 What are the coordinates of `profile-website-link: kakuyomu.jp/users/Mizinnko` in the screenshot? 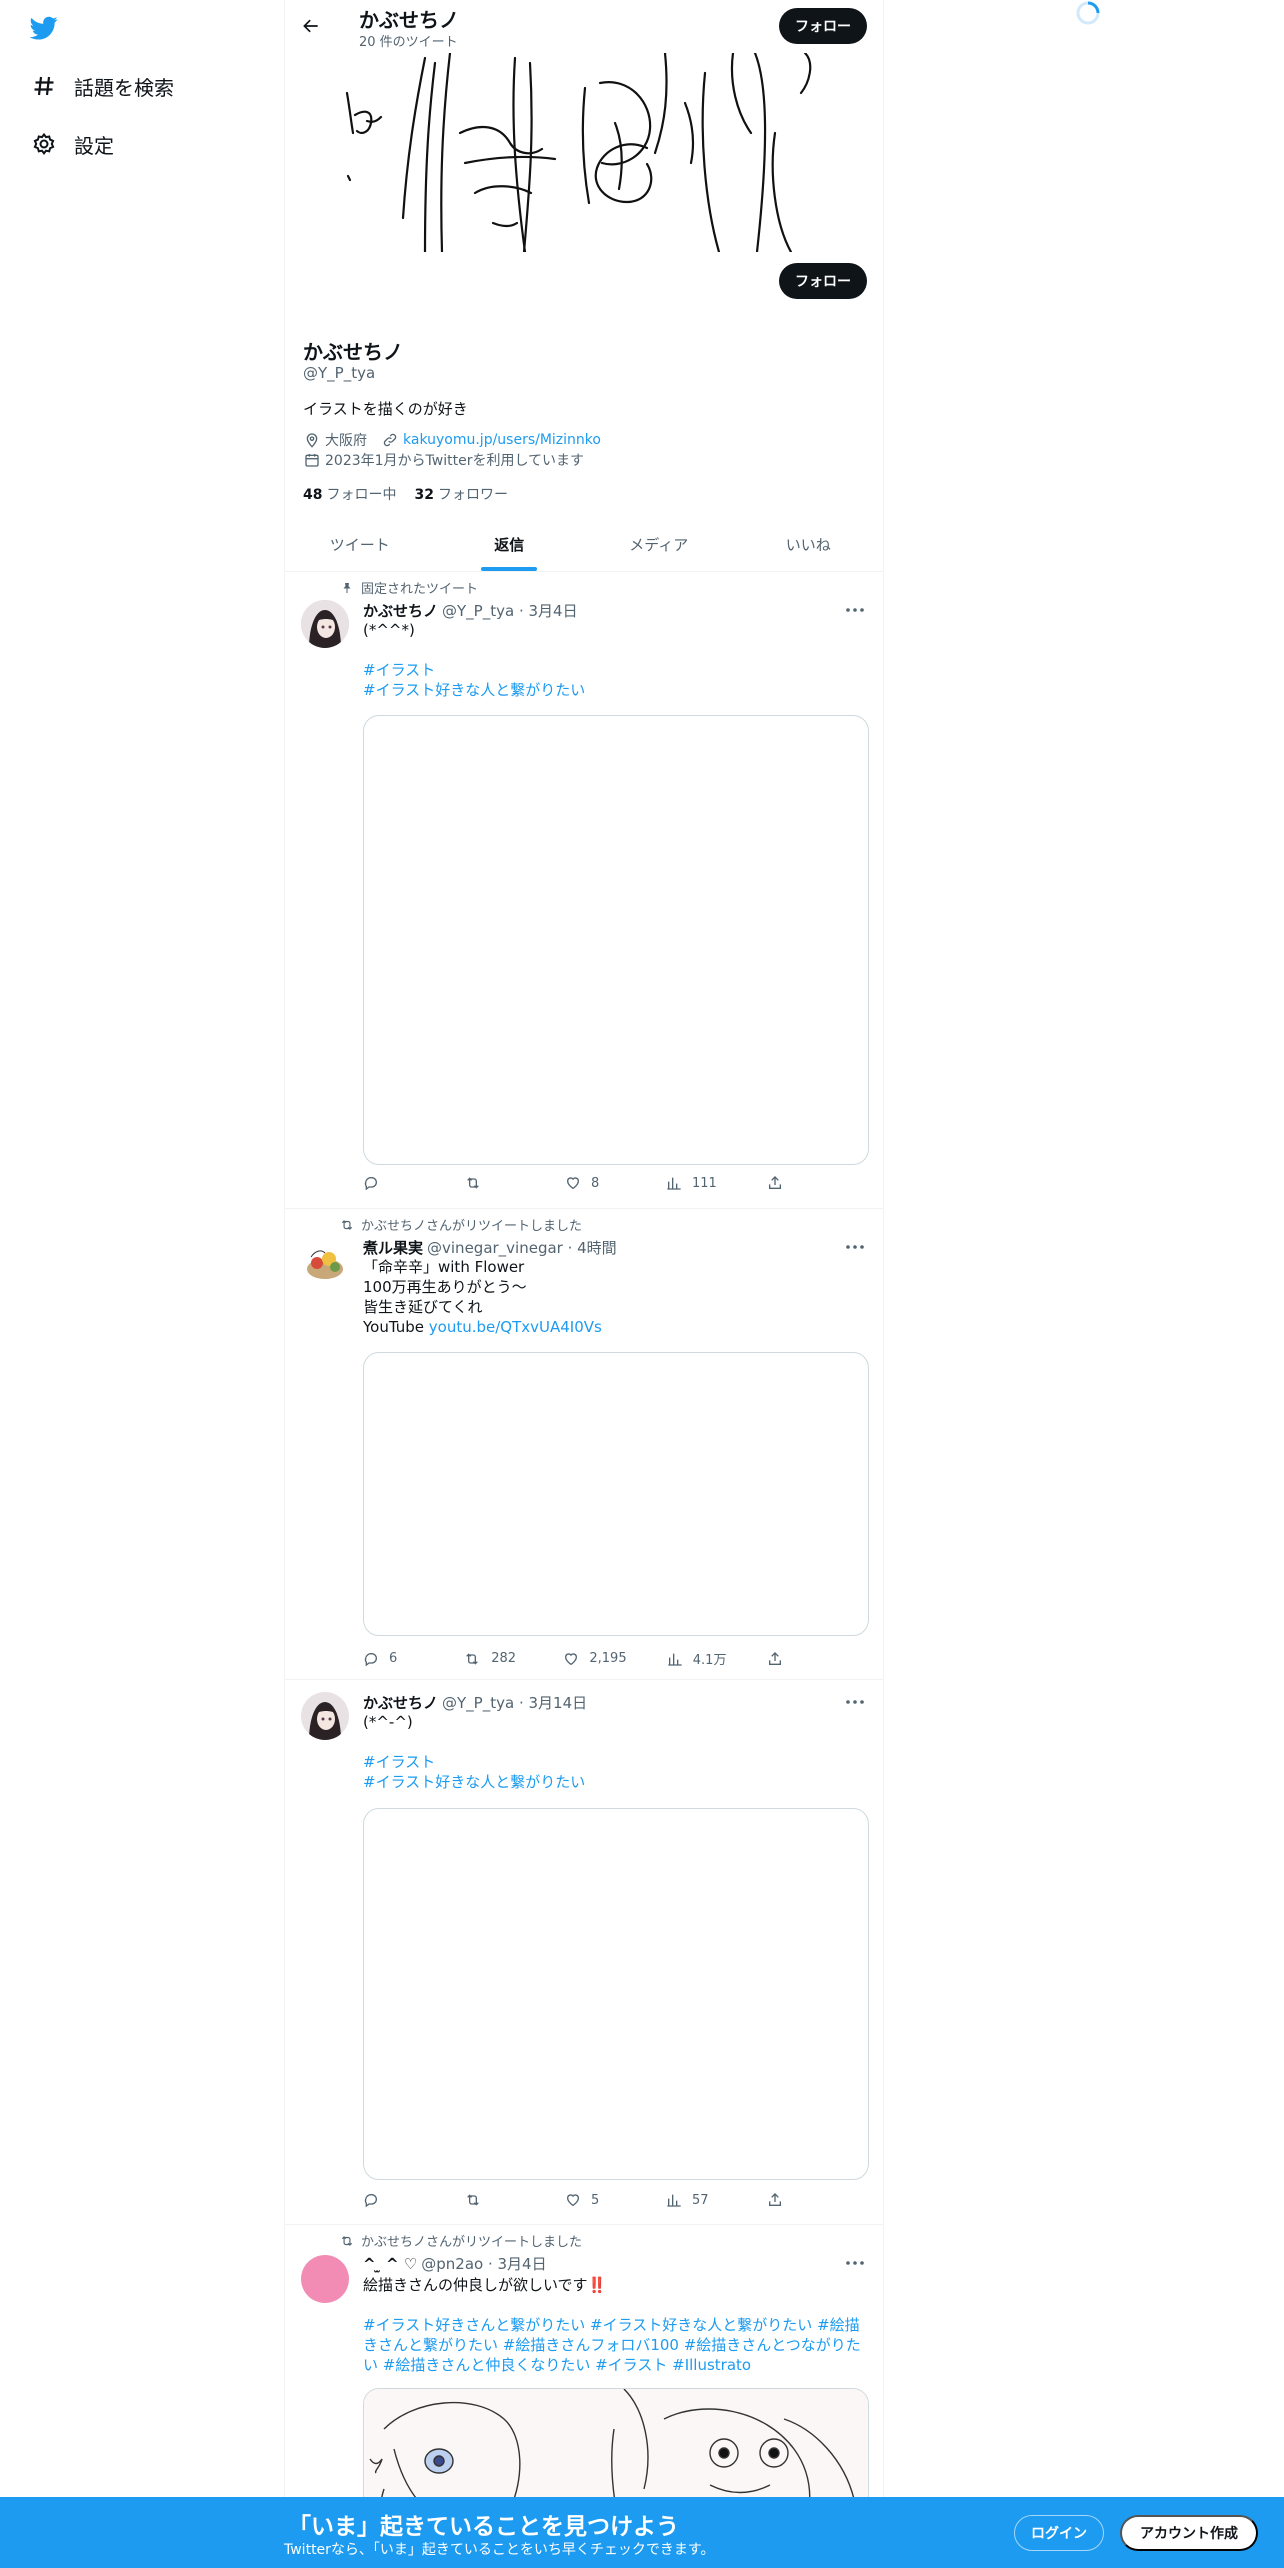 It's located at (502, 440).